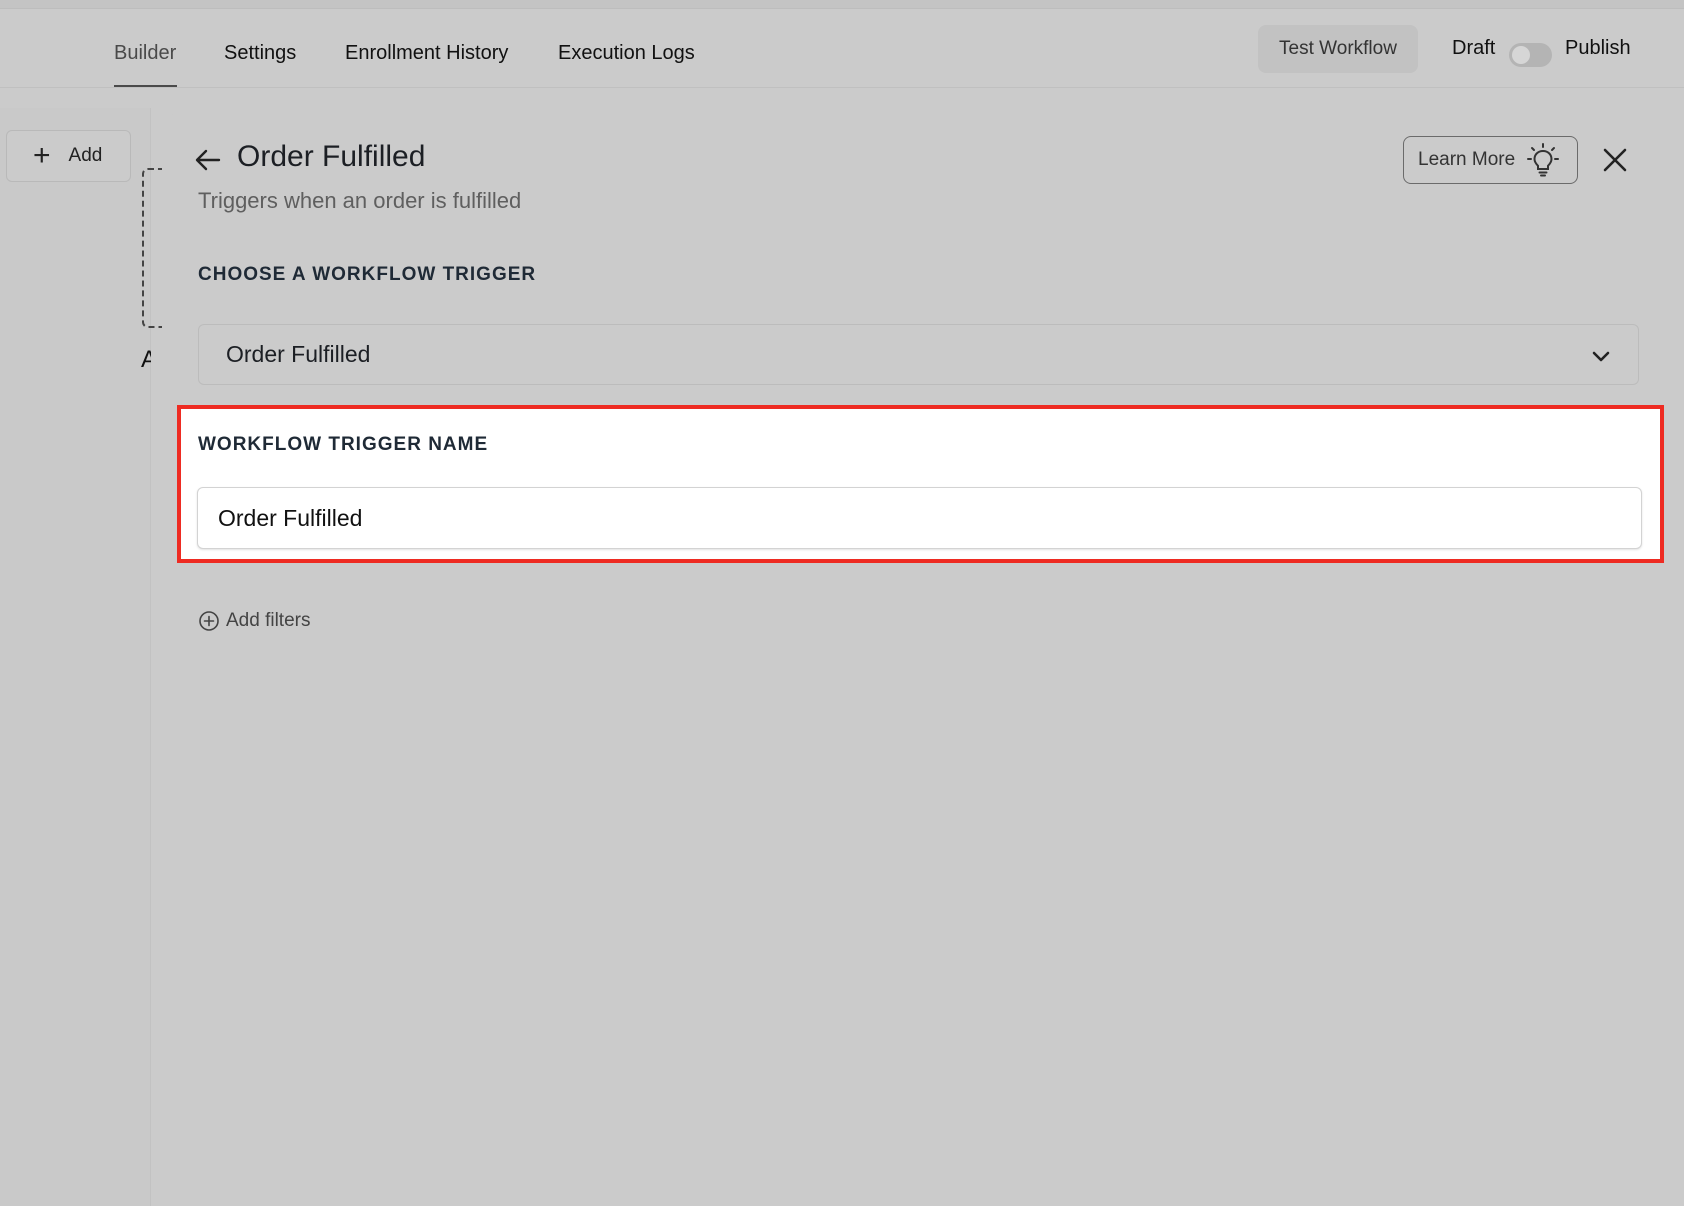  What do you see at coordinates (842, 4) in the screenshot?
I see `window-top-edge` at bounding box center [842, 4].